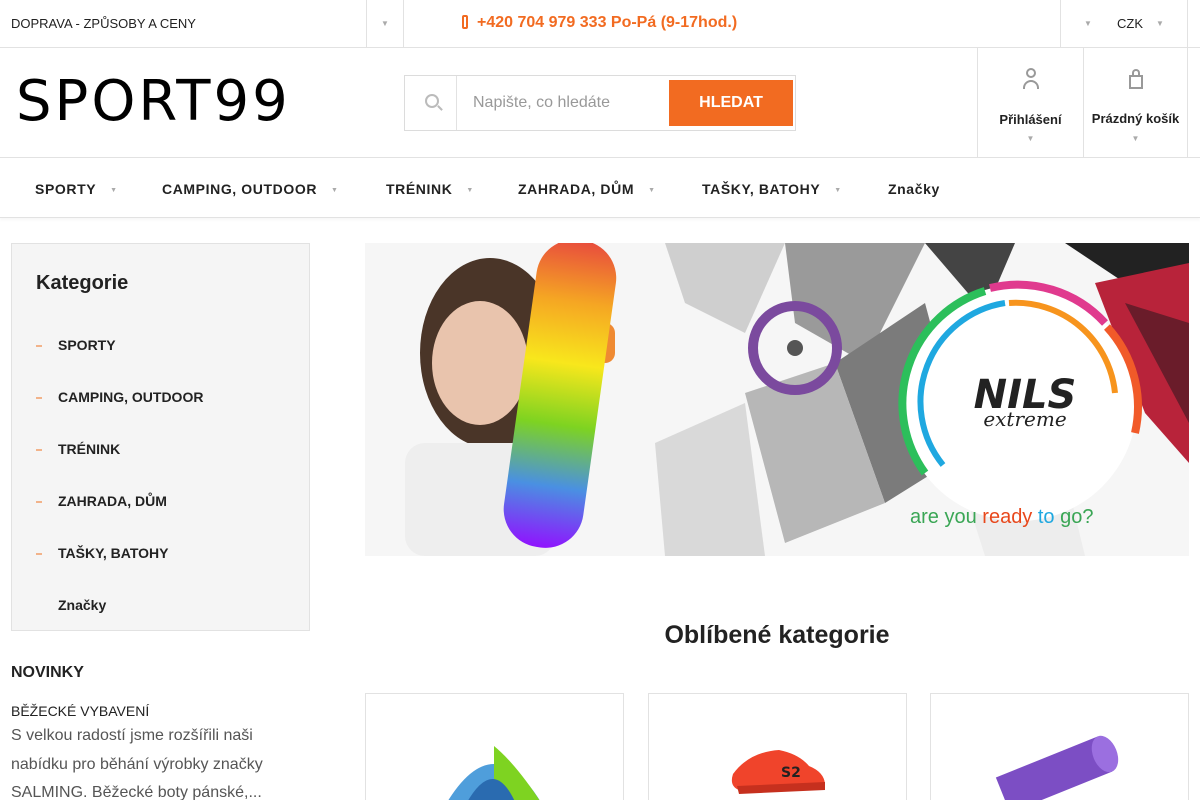 The image size is (1200, 800). I want to click on nav-item-label: ZAHRADA, DŮM, so click(576, 189).